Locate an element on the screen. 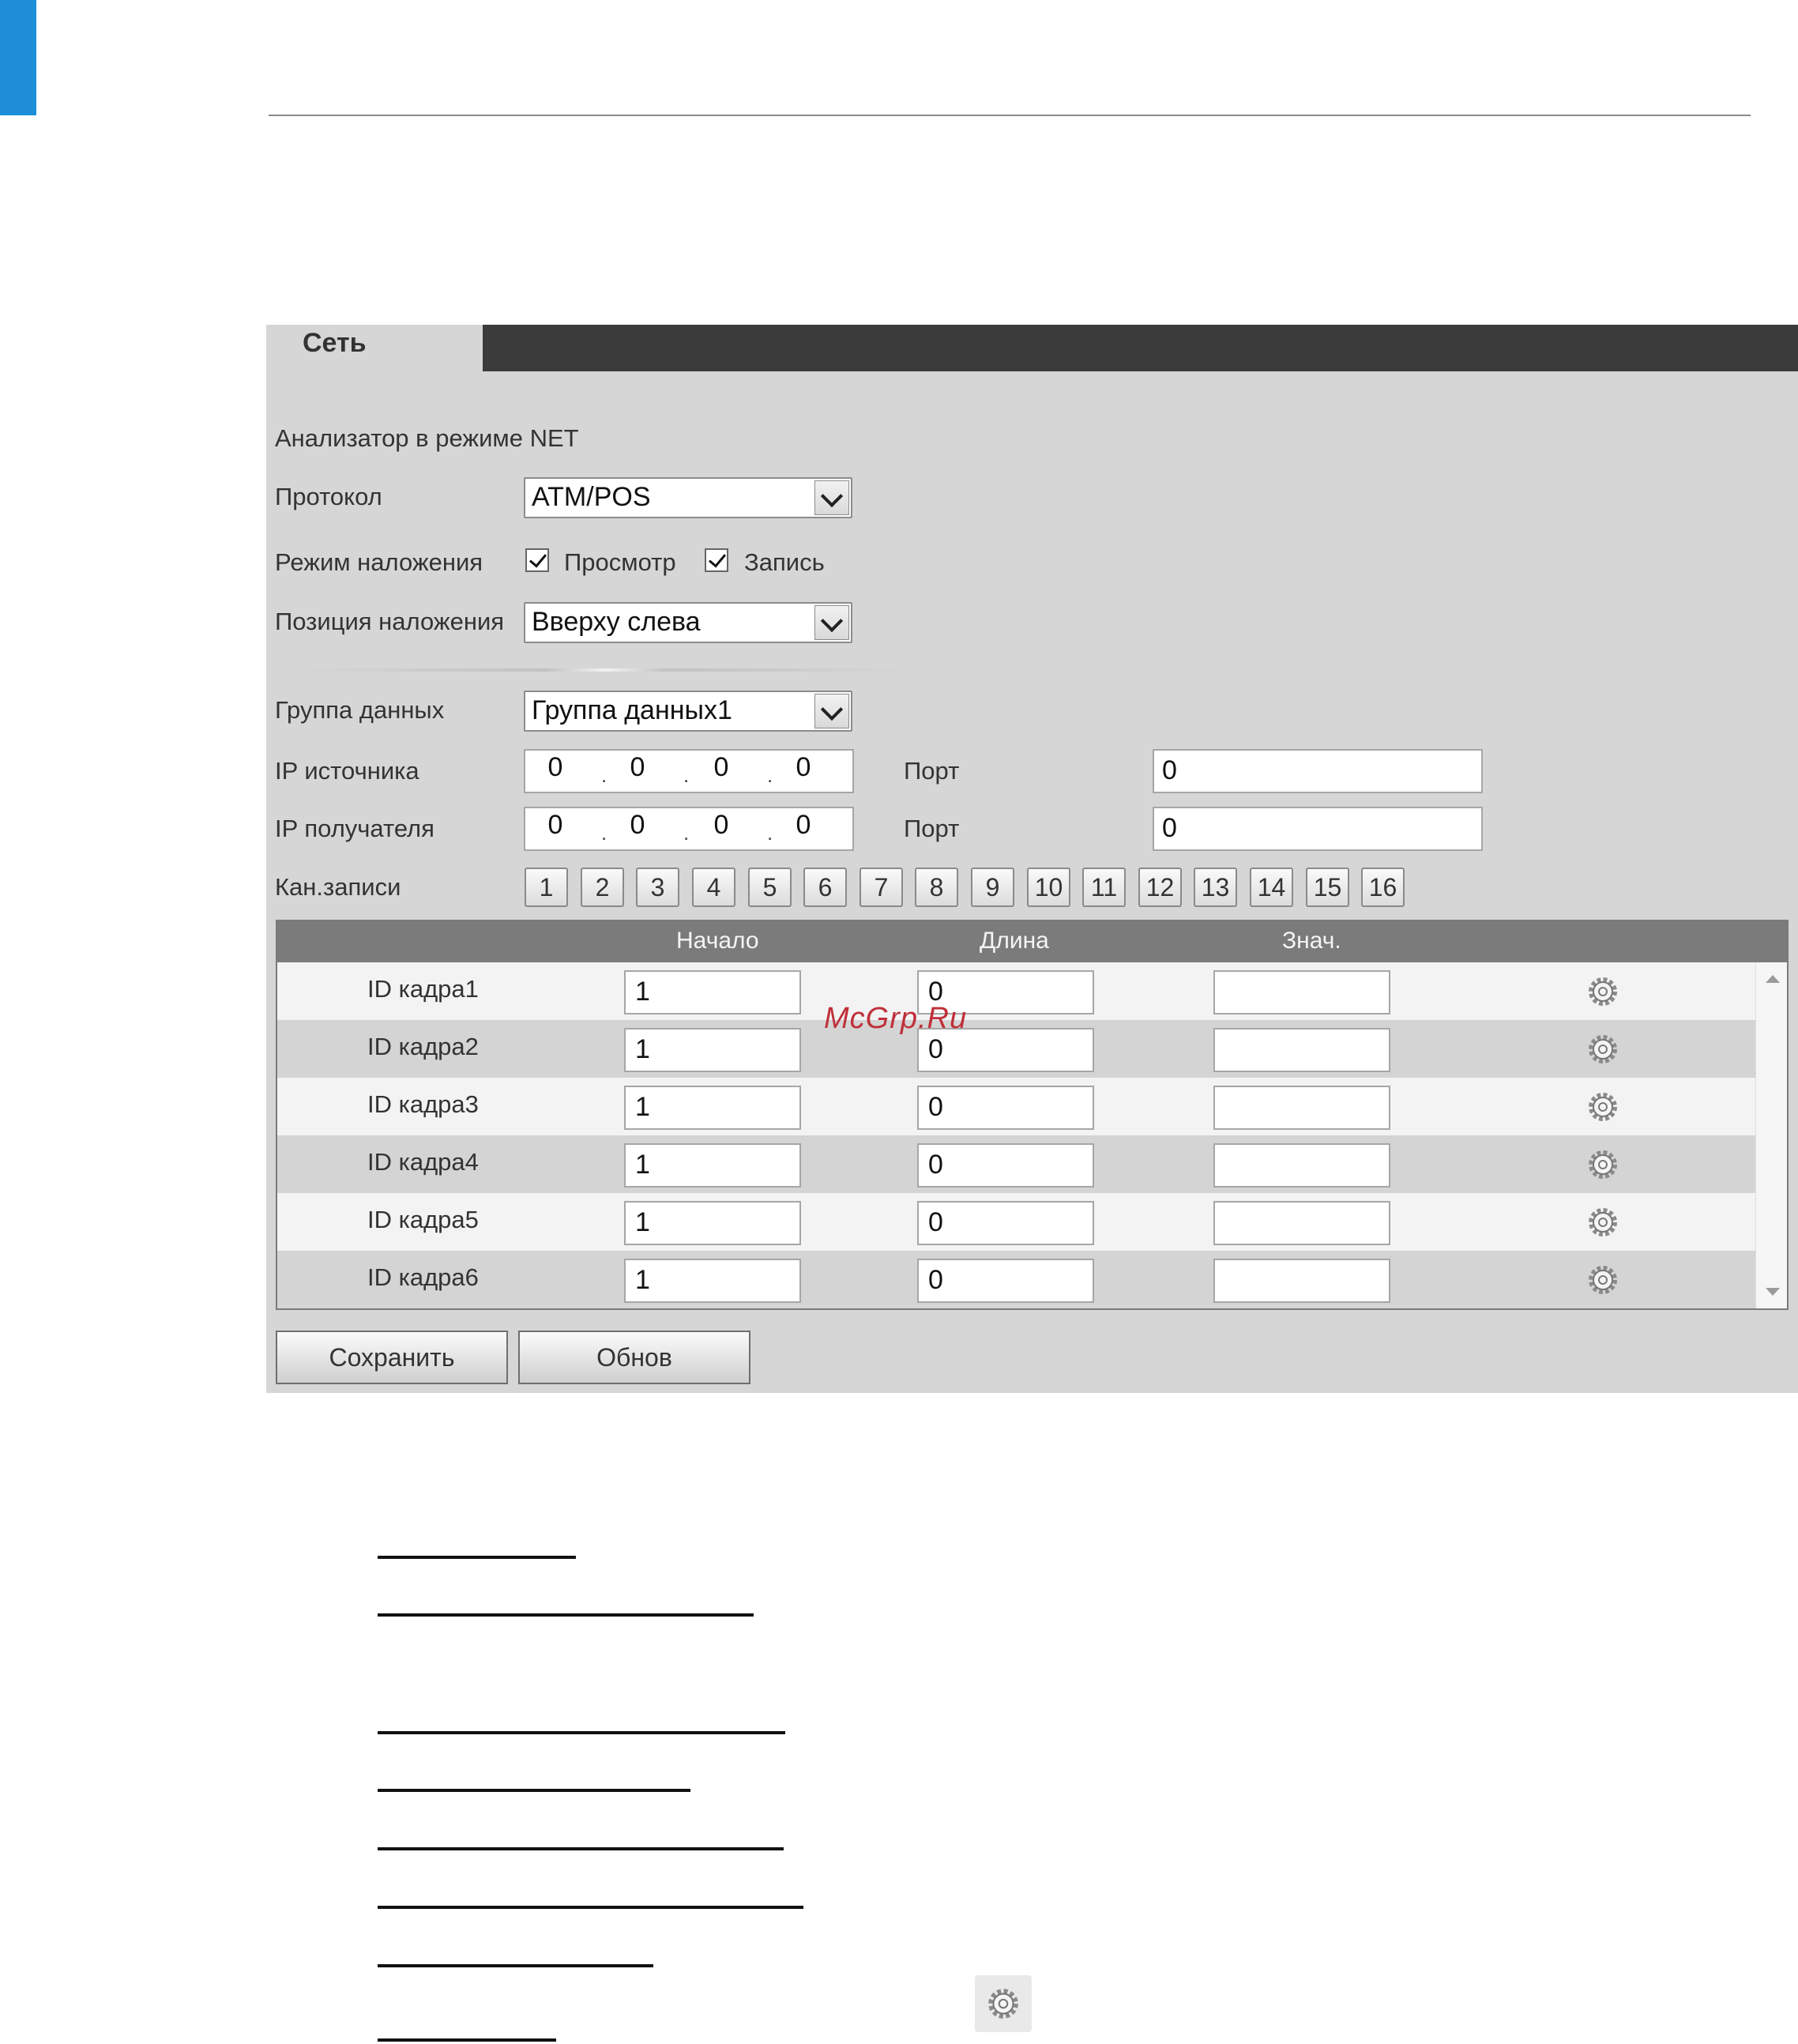  watermark: McGrp.Ru is located at coordinates (896, 1018).